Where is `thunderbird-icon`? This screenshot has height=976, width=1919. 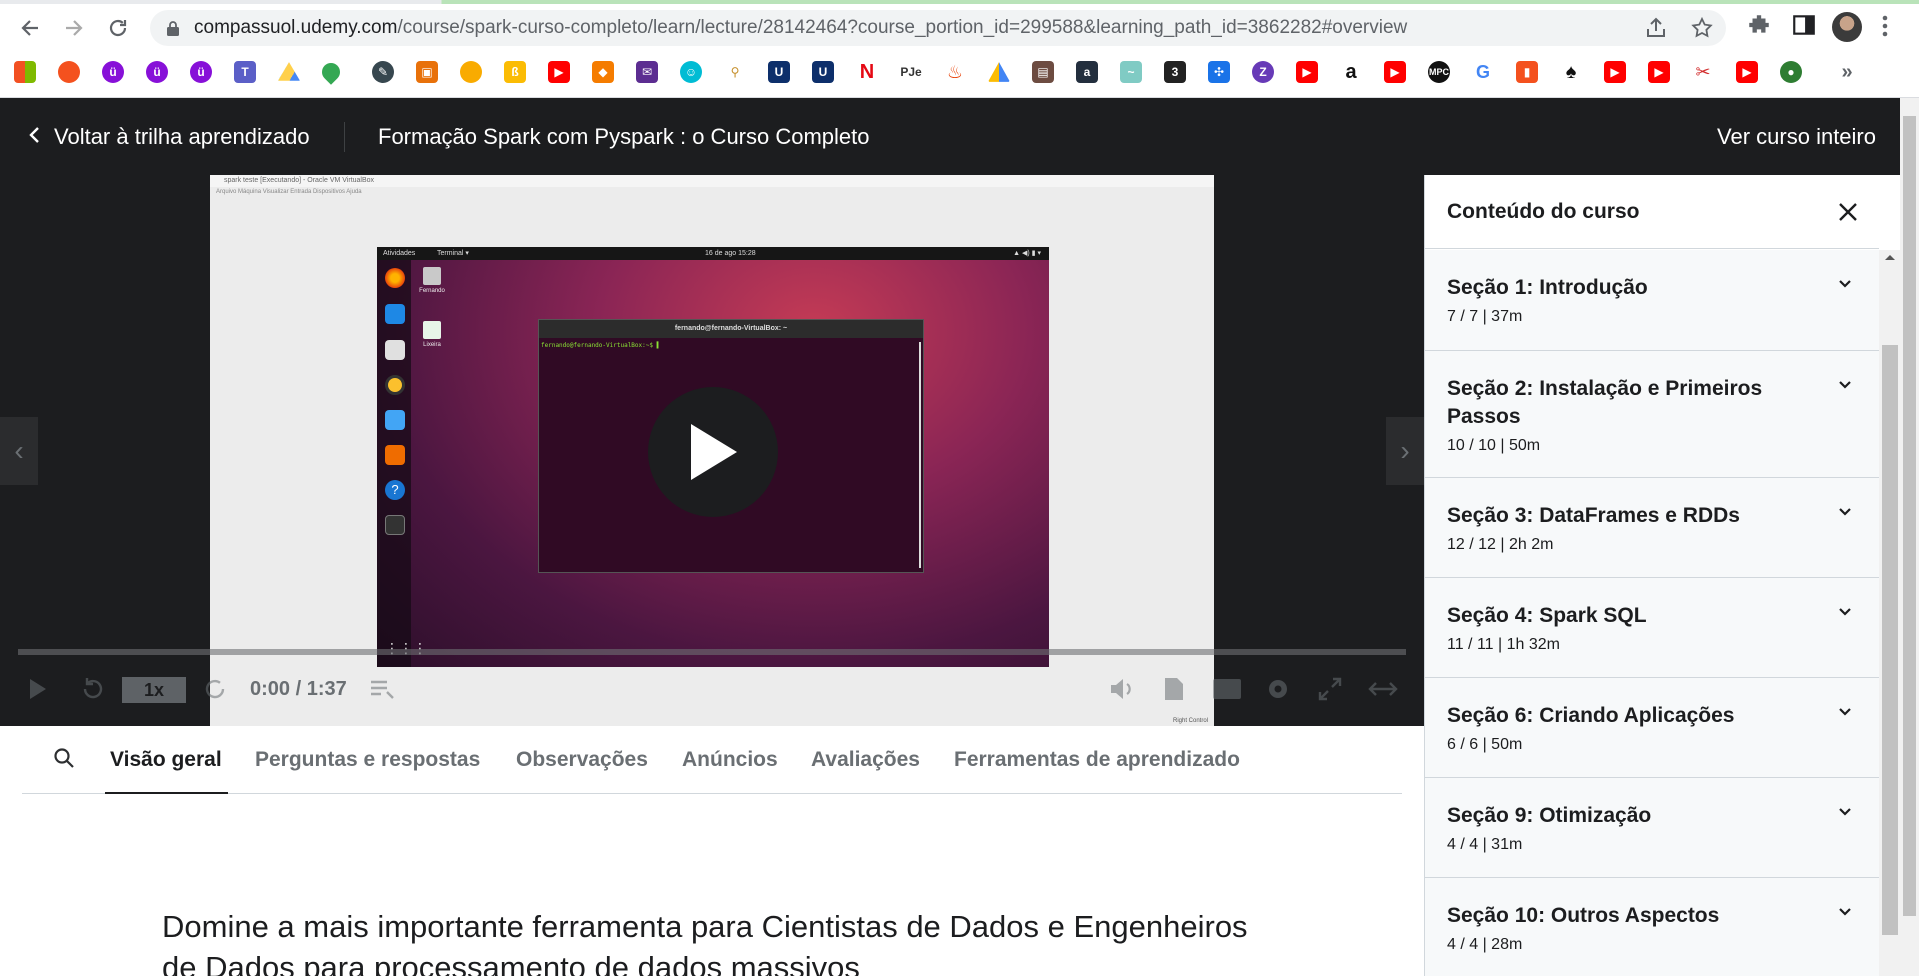 thunderbird-icon is located at coordinates (395, 314).